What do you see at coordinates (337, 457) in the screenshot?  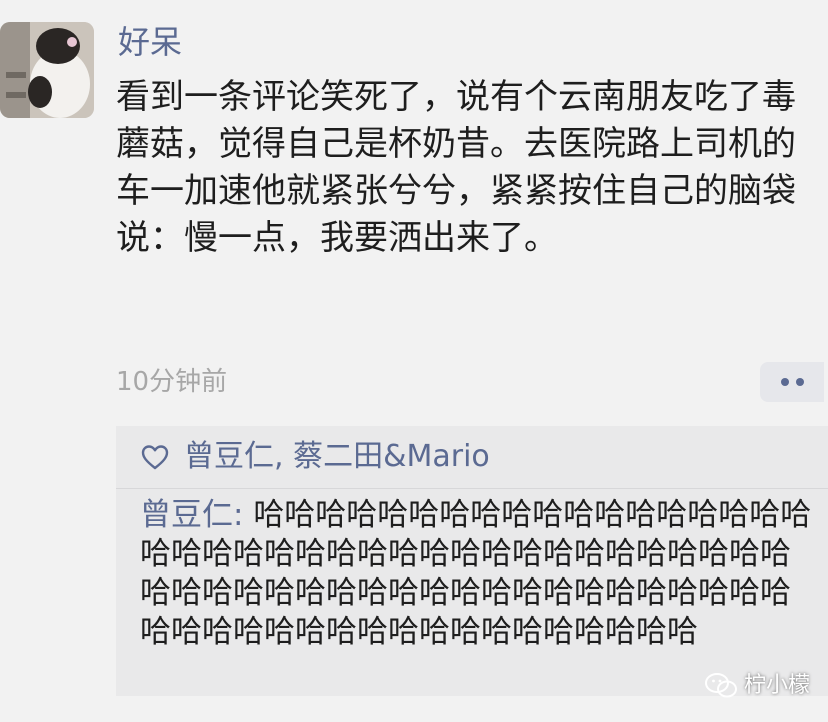 I see `likers-list: 曾豆仁, 蔡二田&Mario` at bounding box center [337, 457].